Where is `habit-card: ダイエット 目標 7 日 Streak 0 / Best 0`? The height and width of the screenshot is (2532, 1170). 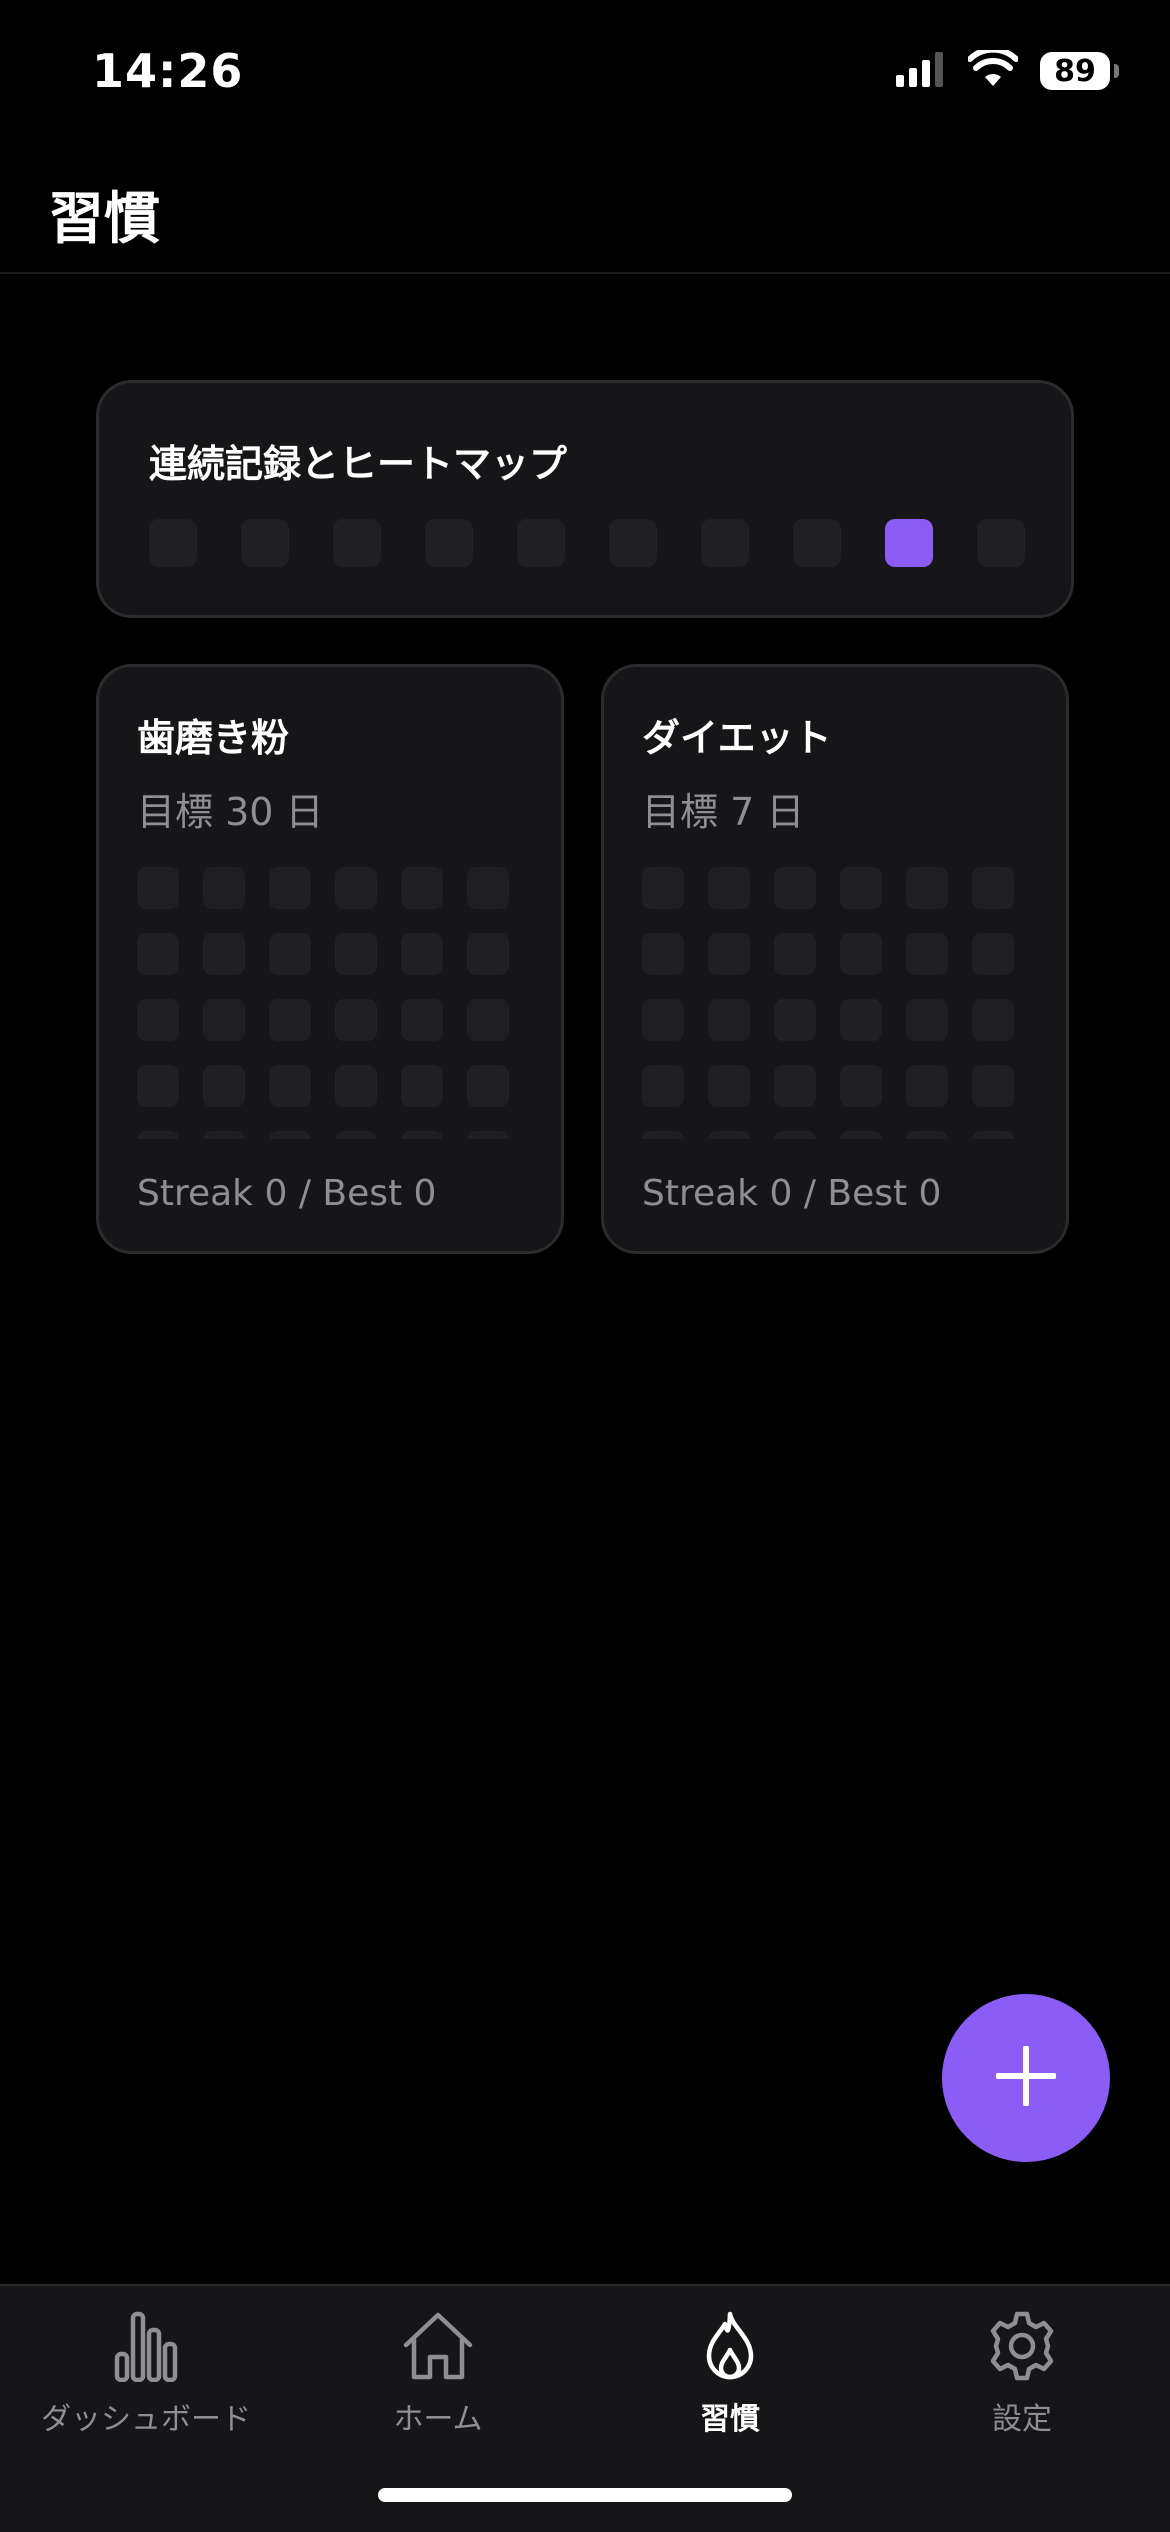
habit-card: ダイエット 目標 7 日 Streak 0 / Best 0 is located at coordinates (835, 959).